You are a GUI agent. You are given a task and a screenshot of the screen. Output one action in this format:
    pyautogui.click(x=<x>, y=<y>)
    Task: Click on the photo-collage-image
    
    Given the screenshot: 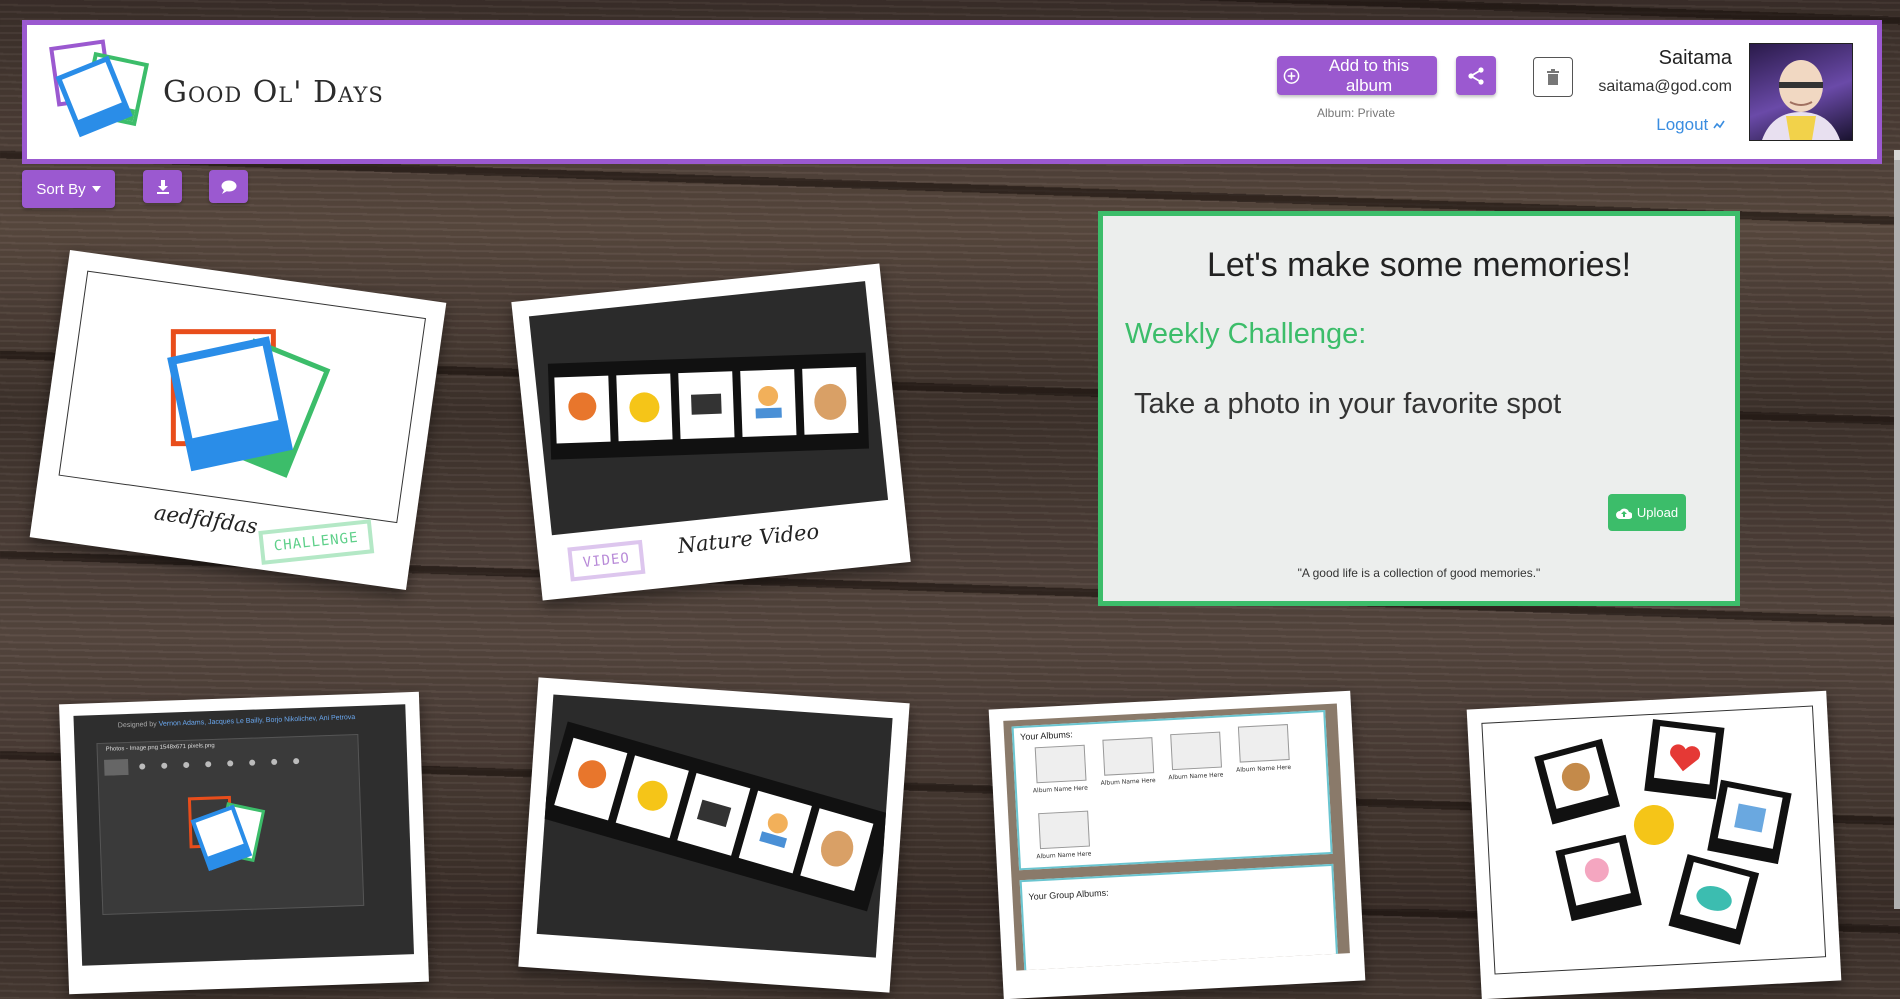 What is the action you would take?
    pyautogui.click(x=1663, y=832)
    